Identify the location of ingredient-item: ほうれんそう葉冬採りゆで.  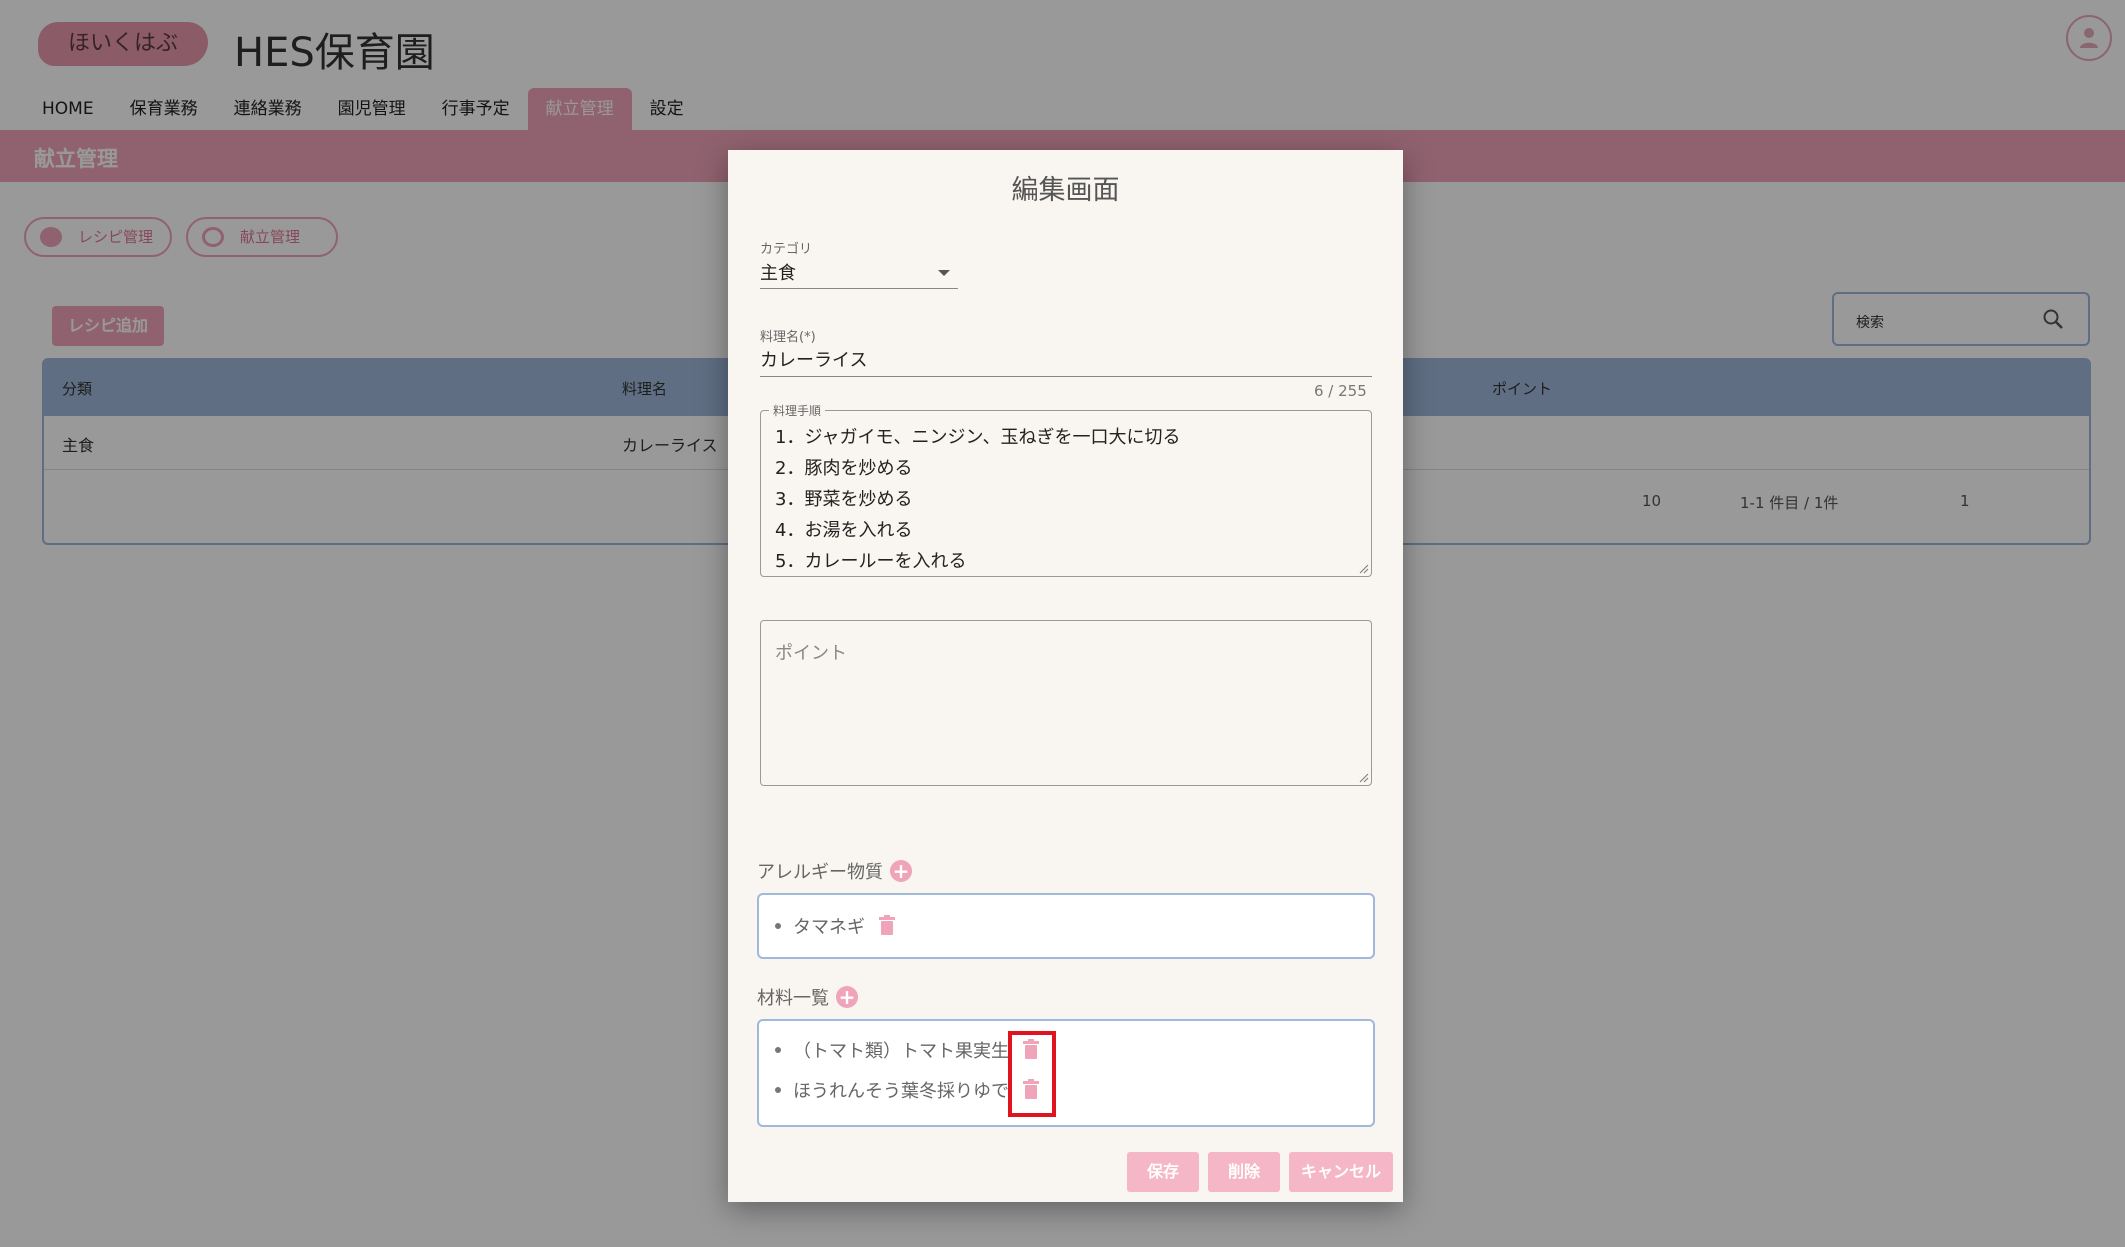
(892, 1090).